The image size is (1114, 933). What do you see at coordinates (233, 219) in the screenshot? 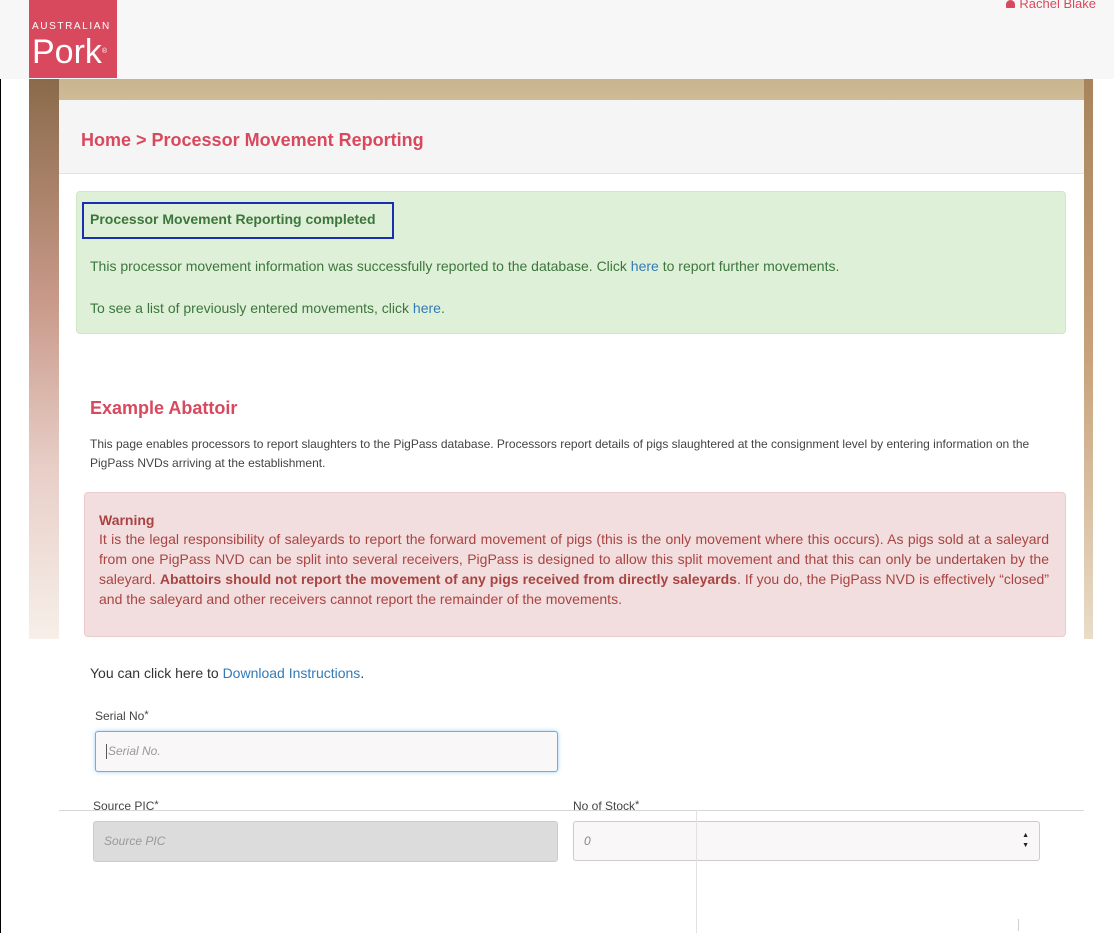
I see `success-title: Processor Movement Reporting completed` at bounding box center [233, 219].